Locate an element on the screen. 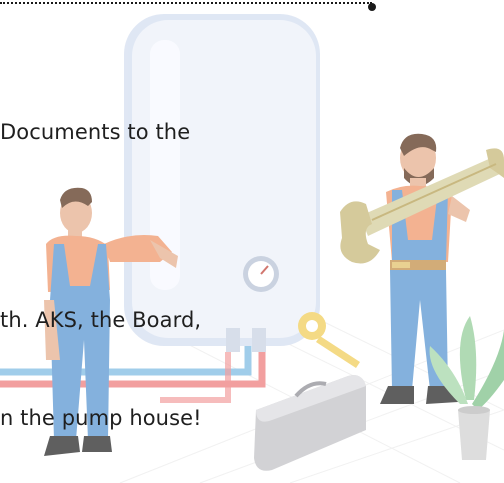 This screenshot has height=483, width=504. tape-measure-icon is located at coordinates (329, 340).